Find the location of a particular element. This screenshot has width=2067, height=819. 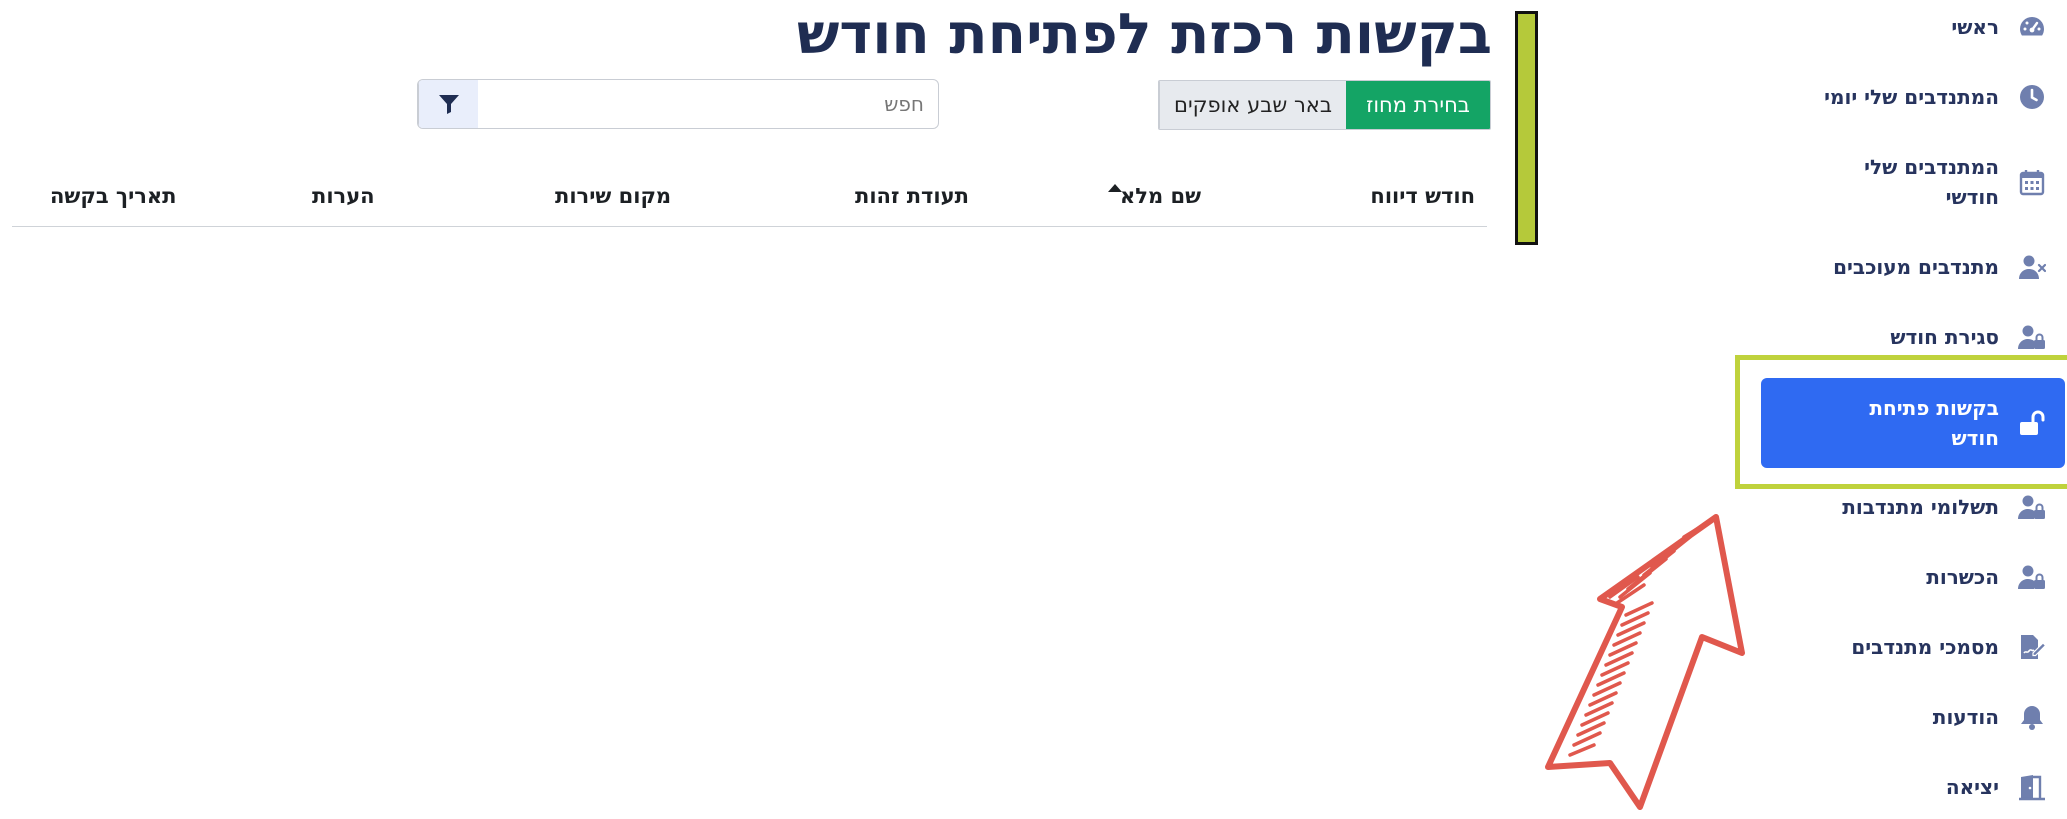

filter-icon is located at coordinates (448, 104).